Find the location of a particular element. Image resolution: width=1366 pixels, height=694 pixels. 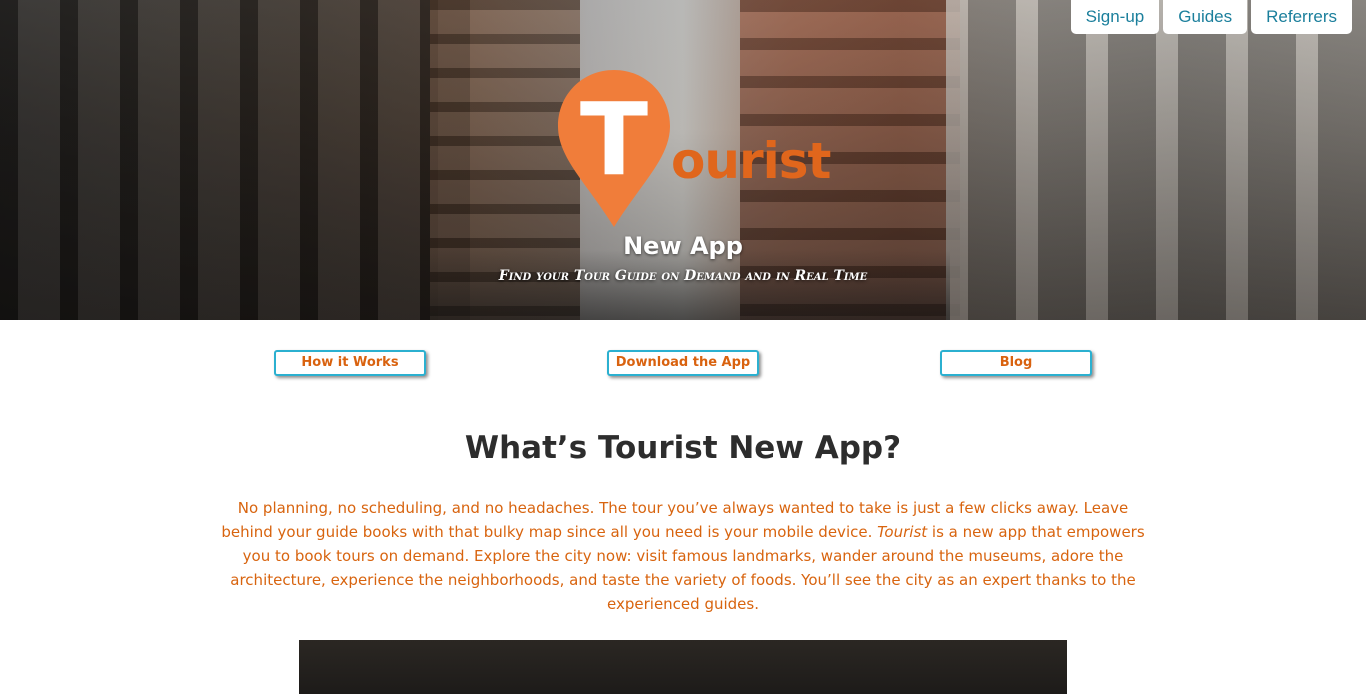

nav-guides-link: Guides is located at coordinates (1205, 17).